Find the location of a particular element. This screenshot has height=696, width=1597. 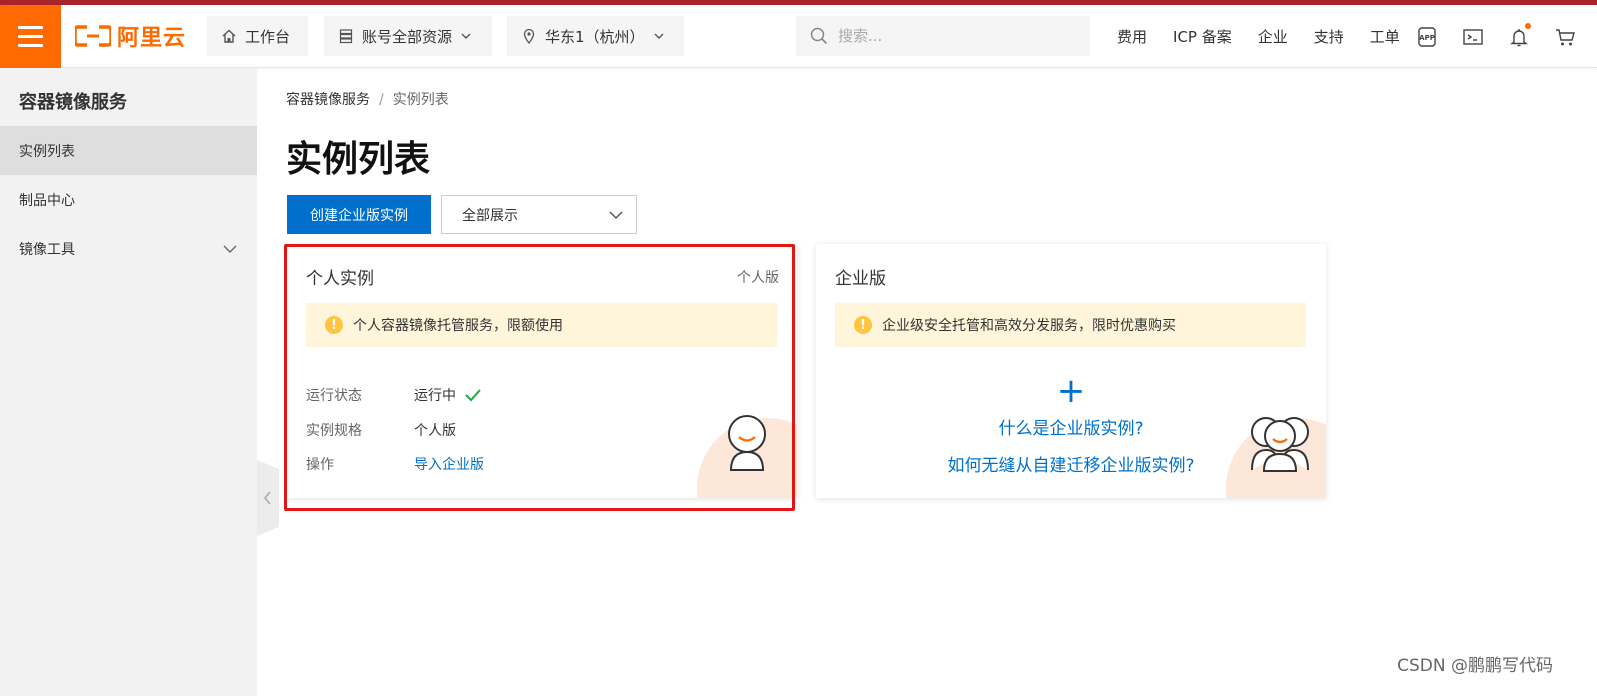

notification-dot is located at coordinates (1528, 25).